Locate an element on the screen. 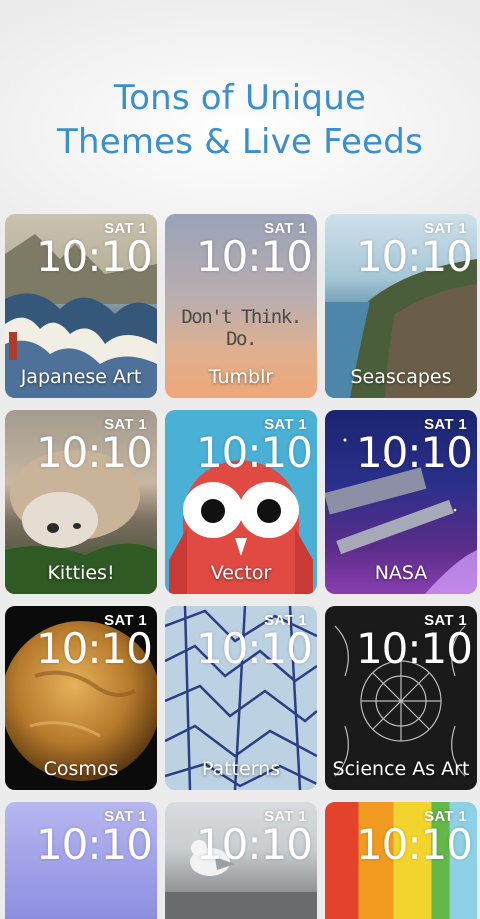 This screenshot has width=480, height=919. theme-tile-kitties: SAT 1 10:10 Kitties! is located at coordinates (81, 502).